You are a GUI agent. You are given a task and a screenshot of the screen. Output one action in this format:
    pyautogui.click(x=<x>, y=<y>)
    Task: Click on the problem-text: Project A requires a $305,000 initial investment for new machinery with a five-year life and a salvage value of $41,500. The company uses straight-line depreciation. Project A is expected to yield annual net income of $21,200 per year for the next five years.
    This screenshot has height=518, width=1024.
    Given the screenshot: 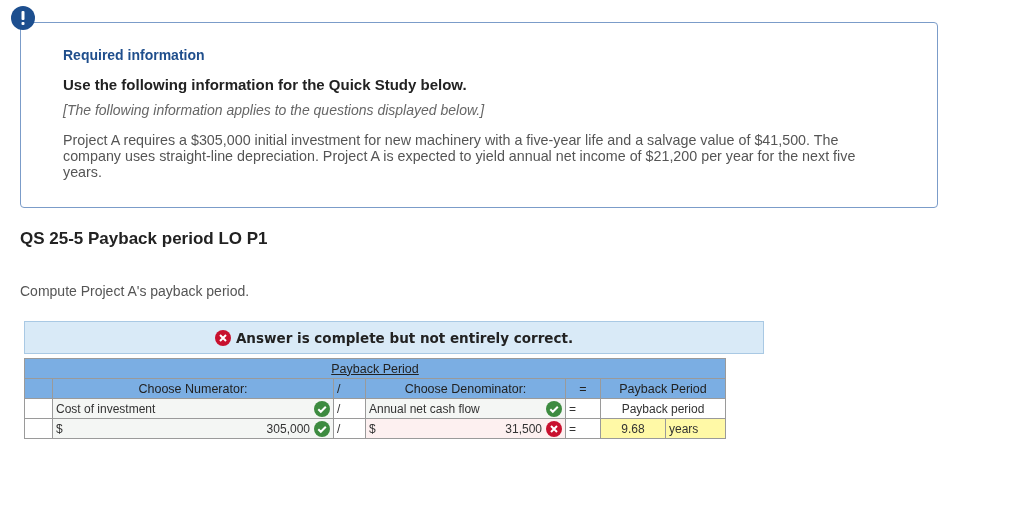 What is the action you would take?
    pyautogui.click(x=460, y=156)
    